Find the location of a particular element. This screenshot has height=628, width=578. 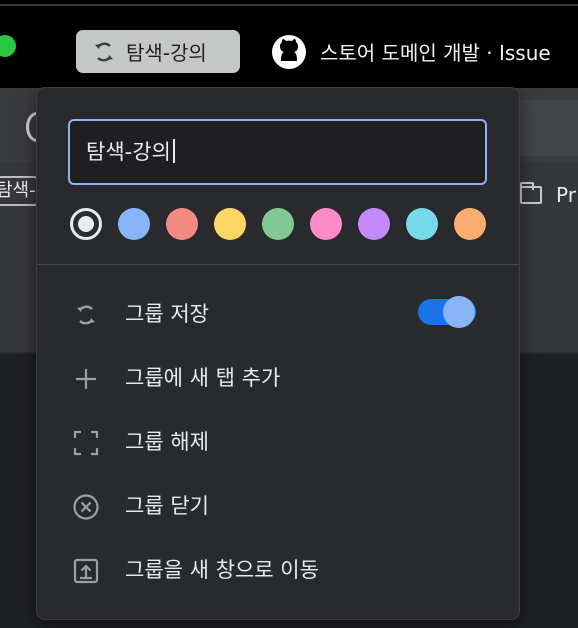

ungroup-icon is located at coordinates (86, 443).